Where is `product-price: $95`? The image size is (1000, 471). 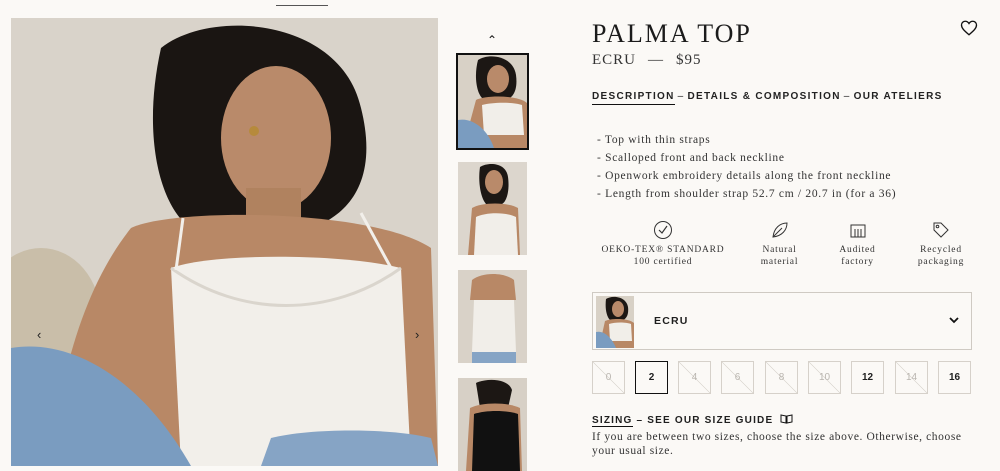
product-price: $95 is located at coordinates (689, 60).